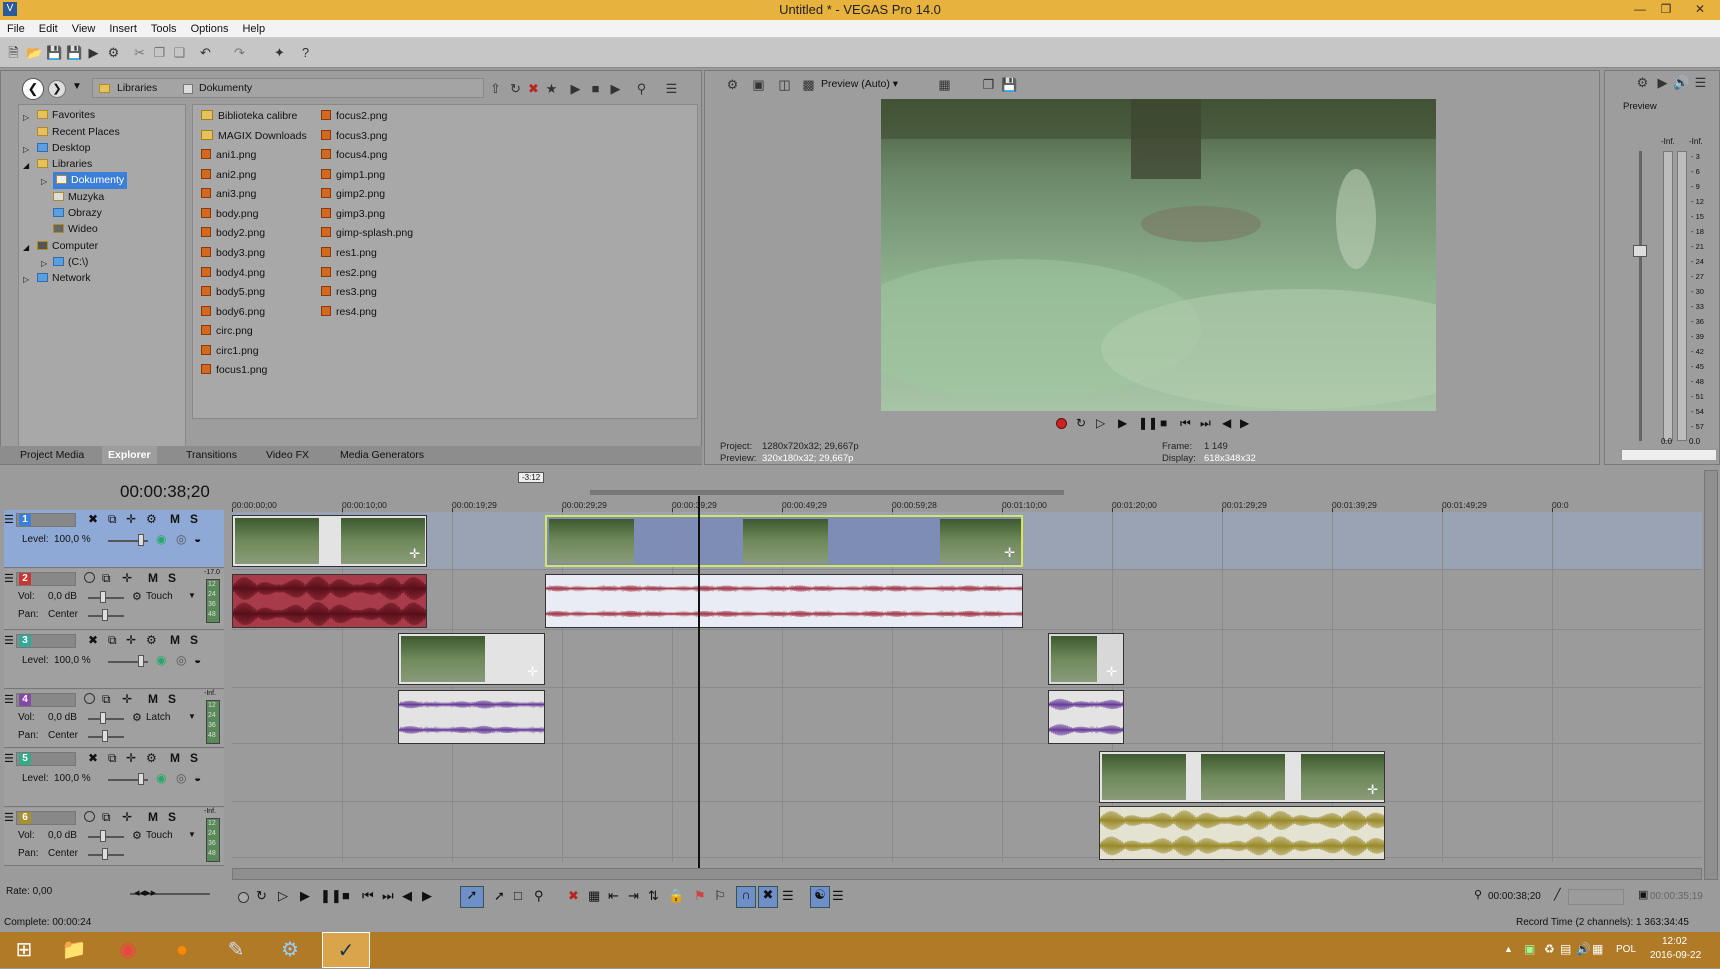  I want to click on selection-start-field, so click(1596, 897).